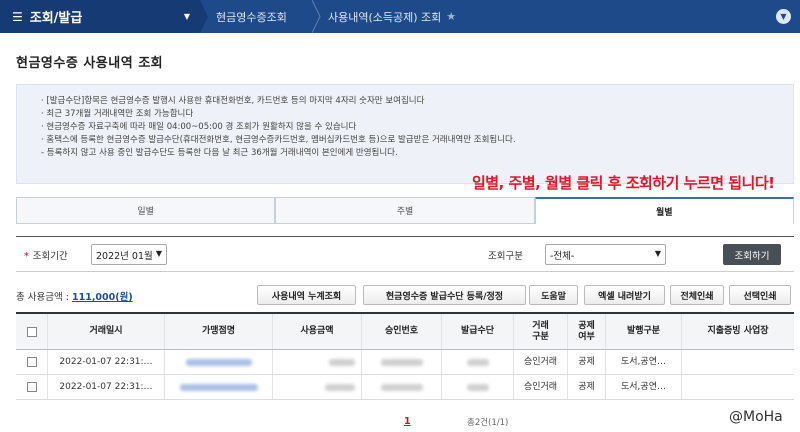 Image resolution: width=800 pixels, height=432 pixels. What do you see at coordinates (644, 331) in the screenshot?
I see `column-header: 발행구분` at bounding box center [644, 331].